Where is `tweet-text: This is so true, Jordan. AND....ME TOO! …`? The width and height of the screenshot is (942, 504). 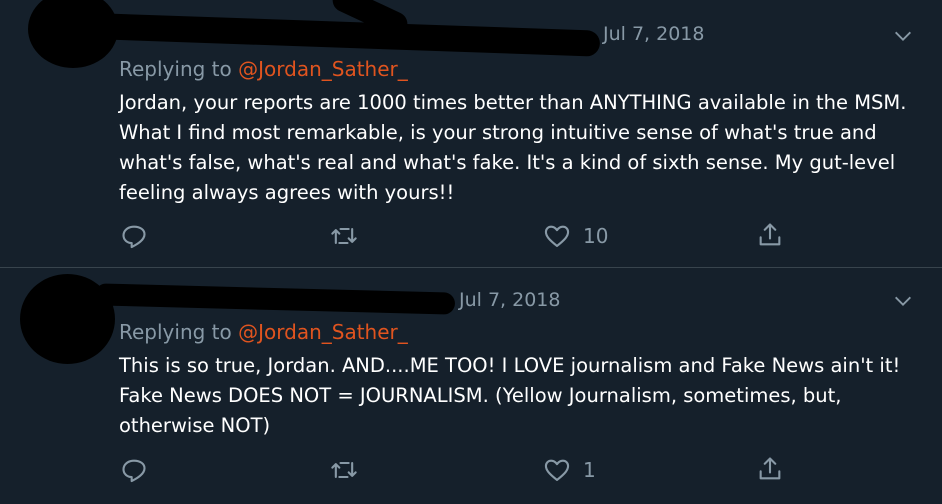 tweet-text: This is so true, Jordan. AND....ME TOO! … is located at coordinates (510, 395).